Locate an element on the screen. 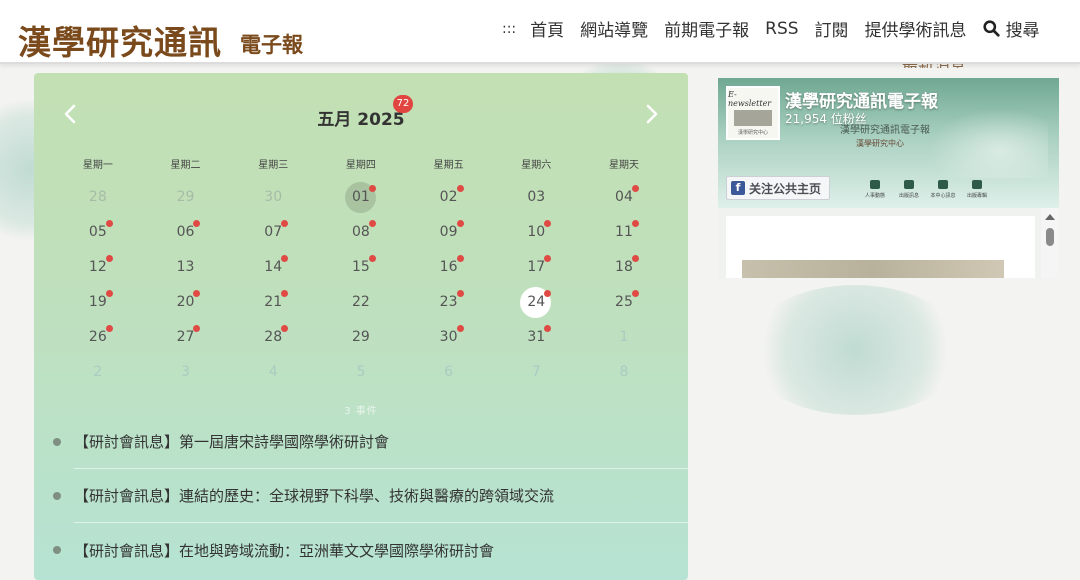 Image resolution: width=1080 pixels, height=580 pixels. calendar-week: 28 29 30 01 02 03 04 is located at coordinates (361, 197).